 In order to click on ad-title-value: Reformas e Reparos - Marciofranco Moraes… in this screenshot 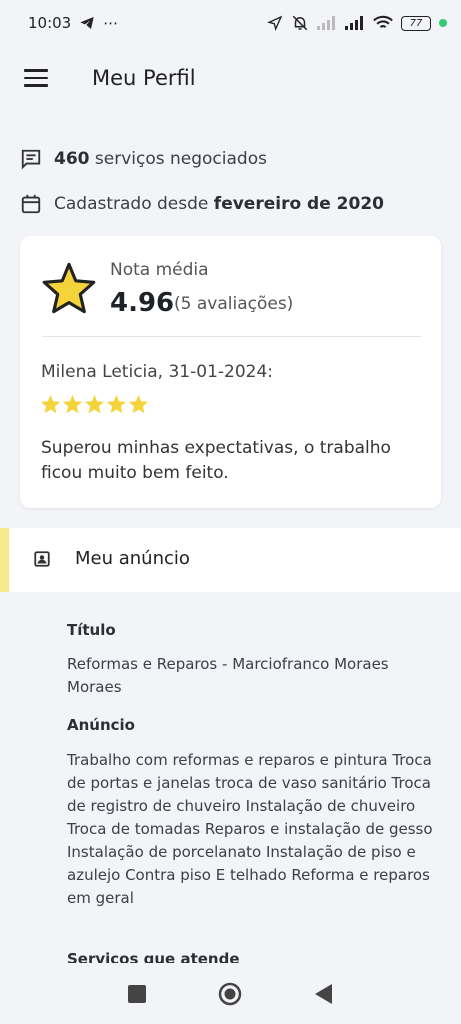, I will do `click(228, 675)`.